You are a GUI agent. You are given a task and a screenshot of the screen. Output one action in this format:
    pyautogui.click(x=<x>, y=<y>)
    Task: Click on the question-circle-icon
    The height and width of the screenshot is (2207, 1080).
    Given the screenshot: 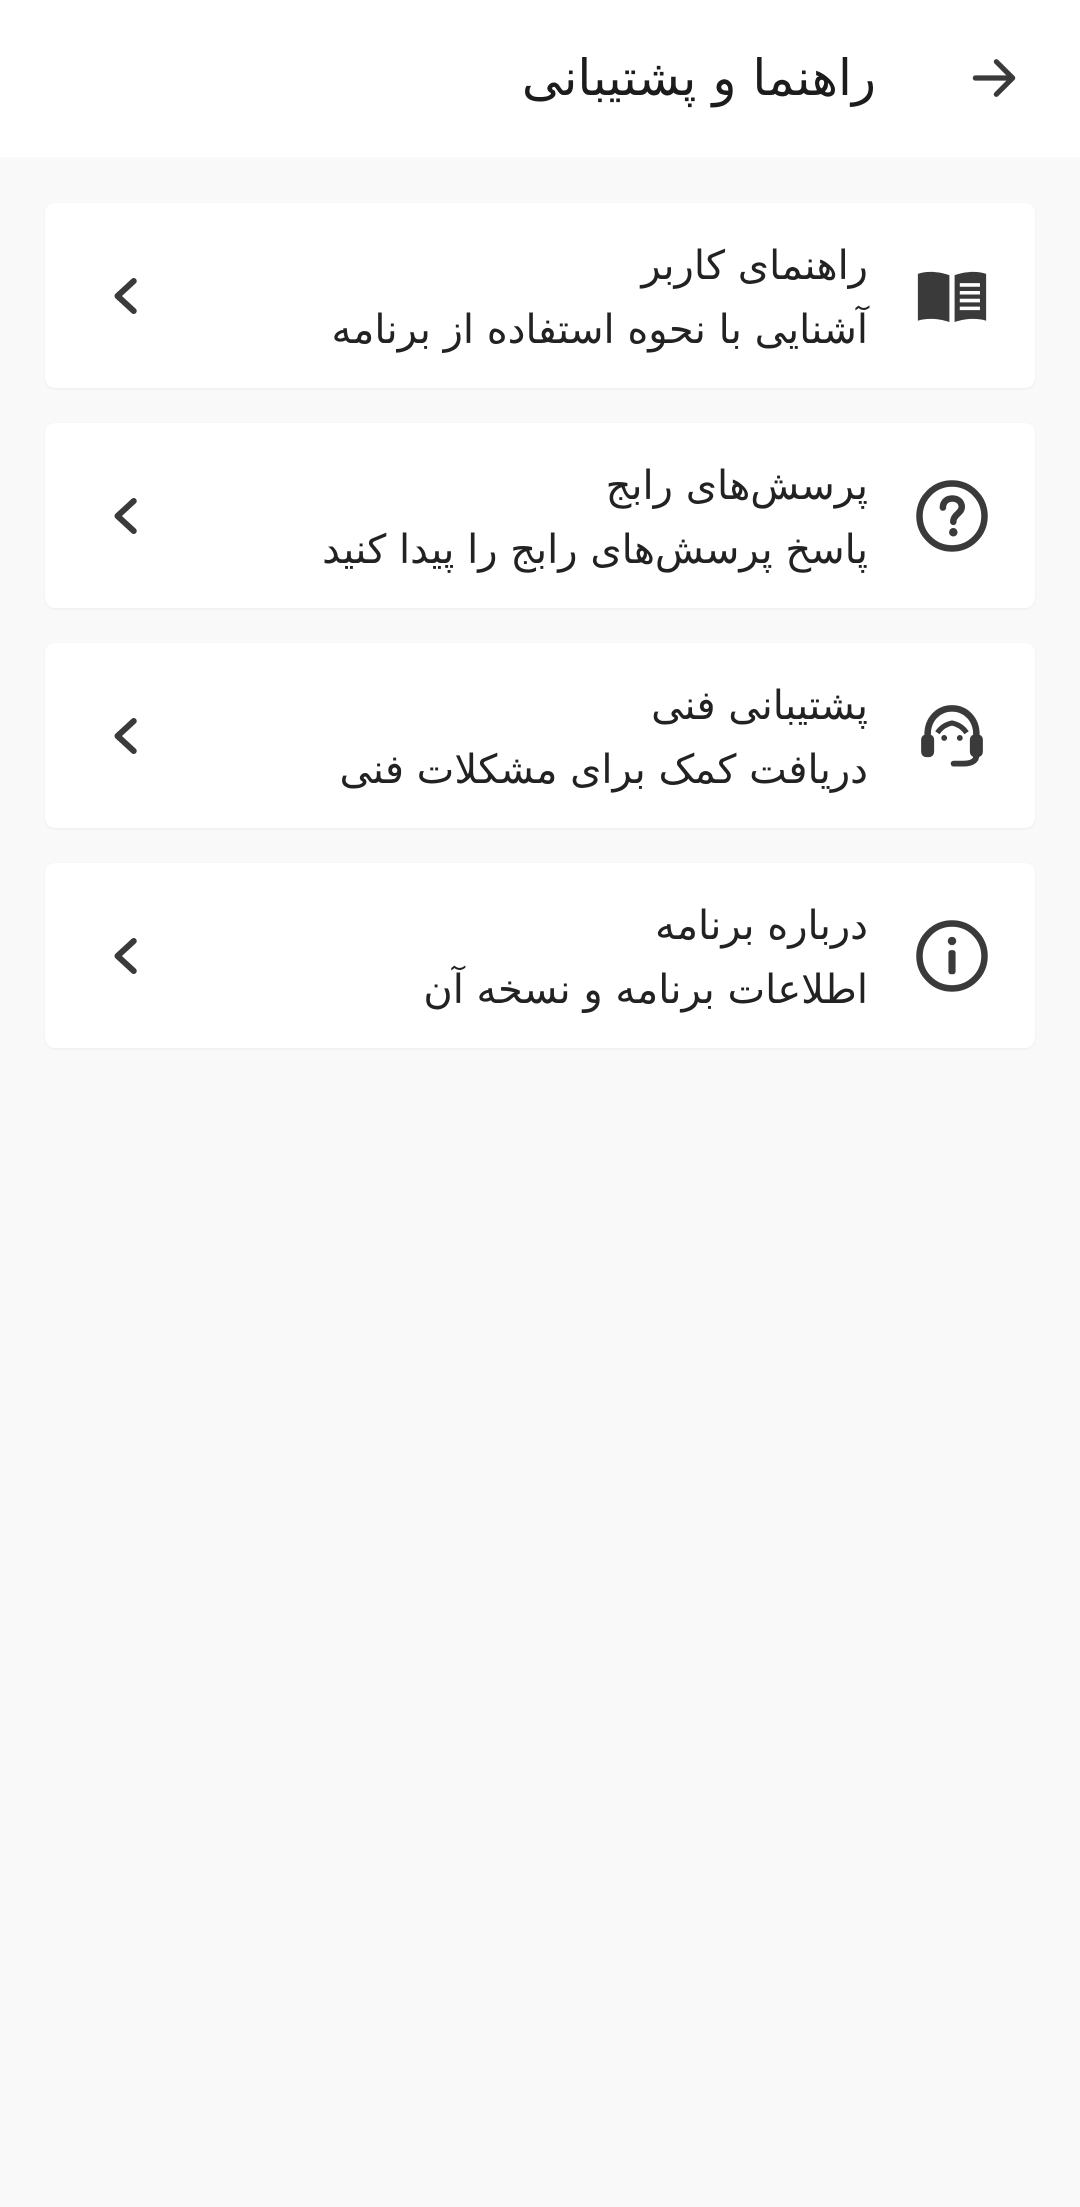 What is the action you would take?
    pyautogui.click(x=952, y=516)
    